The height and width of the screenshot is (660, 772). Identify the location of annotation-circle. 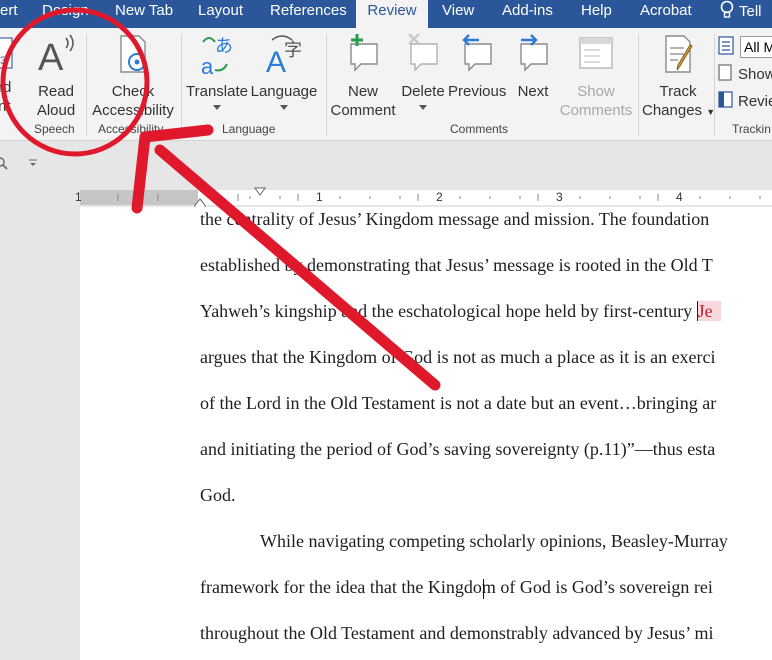
(75, 82).